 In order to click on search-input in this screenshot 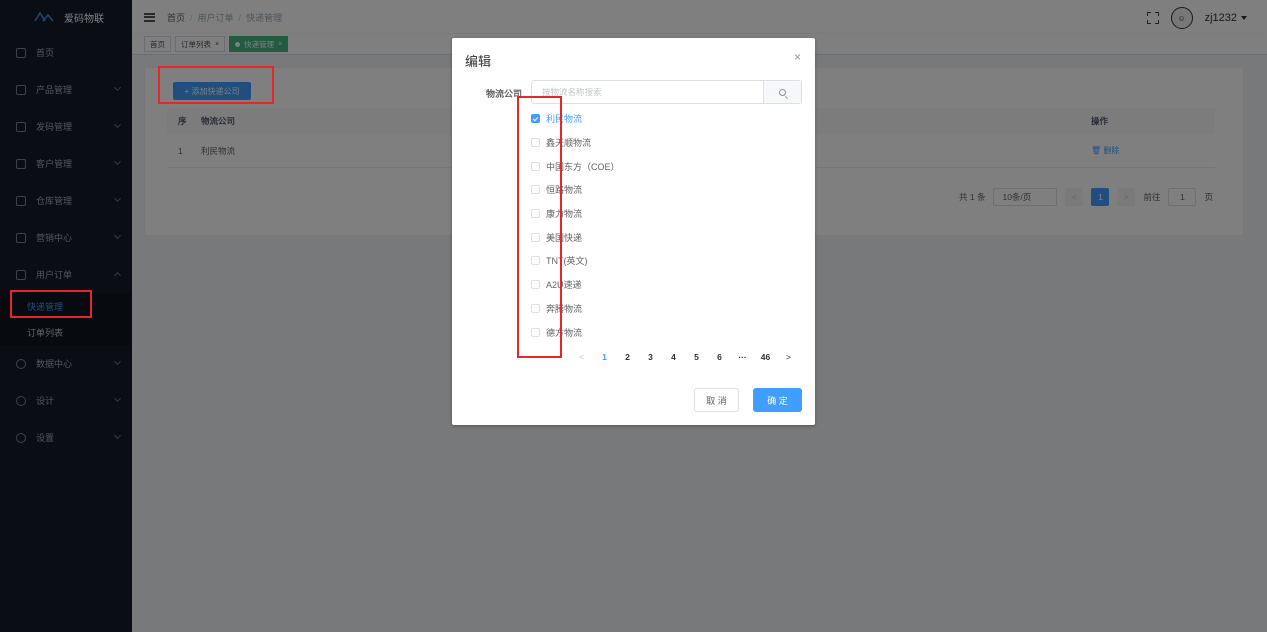, I will do `click(647, 92)`.